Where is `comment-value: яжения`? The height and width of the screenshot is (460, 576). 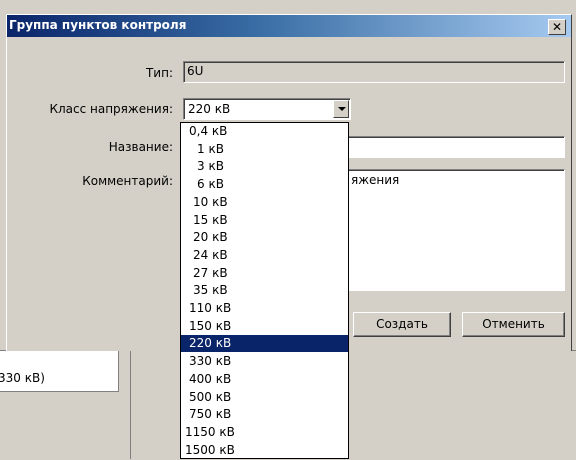 comment-value: яжения is located at coordinates (375, 180).